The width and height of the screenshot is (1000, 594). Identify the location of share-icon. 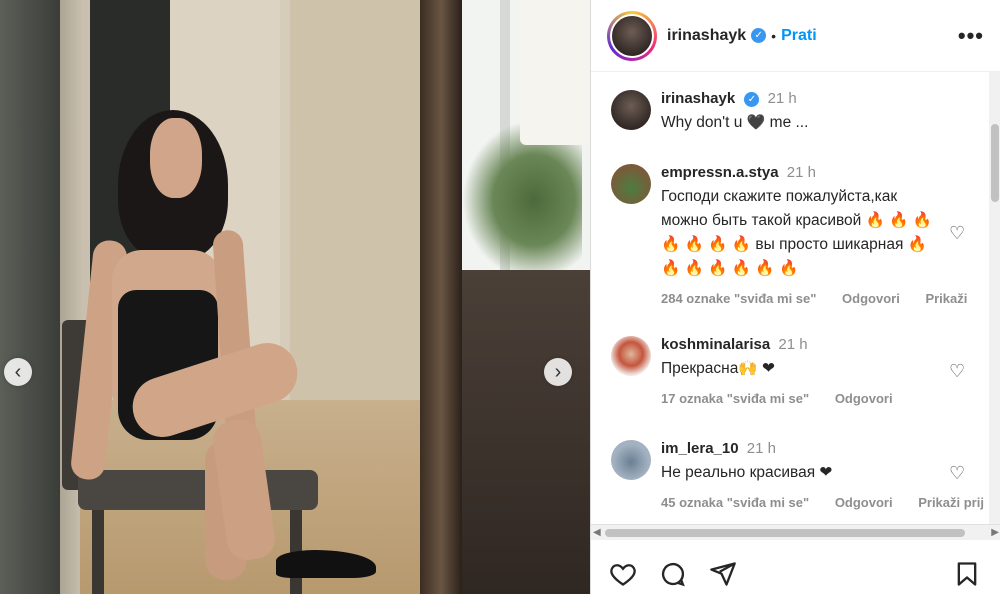
(724, 575).